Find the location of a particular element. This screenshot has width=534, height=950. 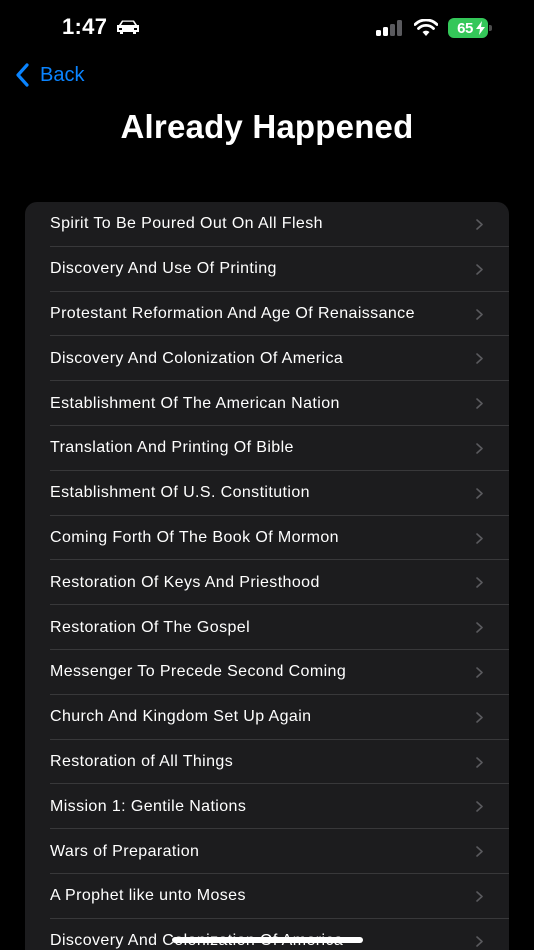

cellular-signal-icon is located at coordinates (389, 28).